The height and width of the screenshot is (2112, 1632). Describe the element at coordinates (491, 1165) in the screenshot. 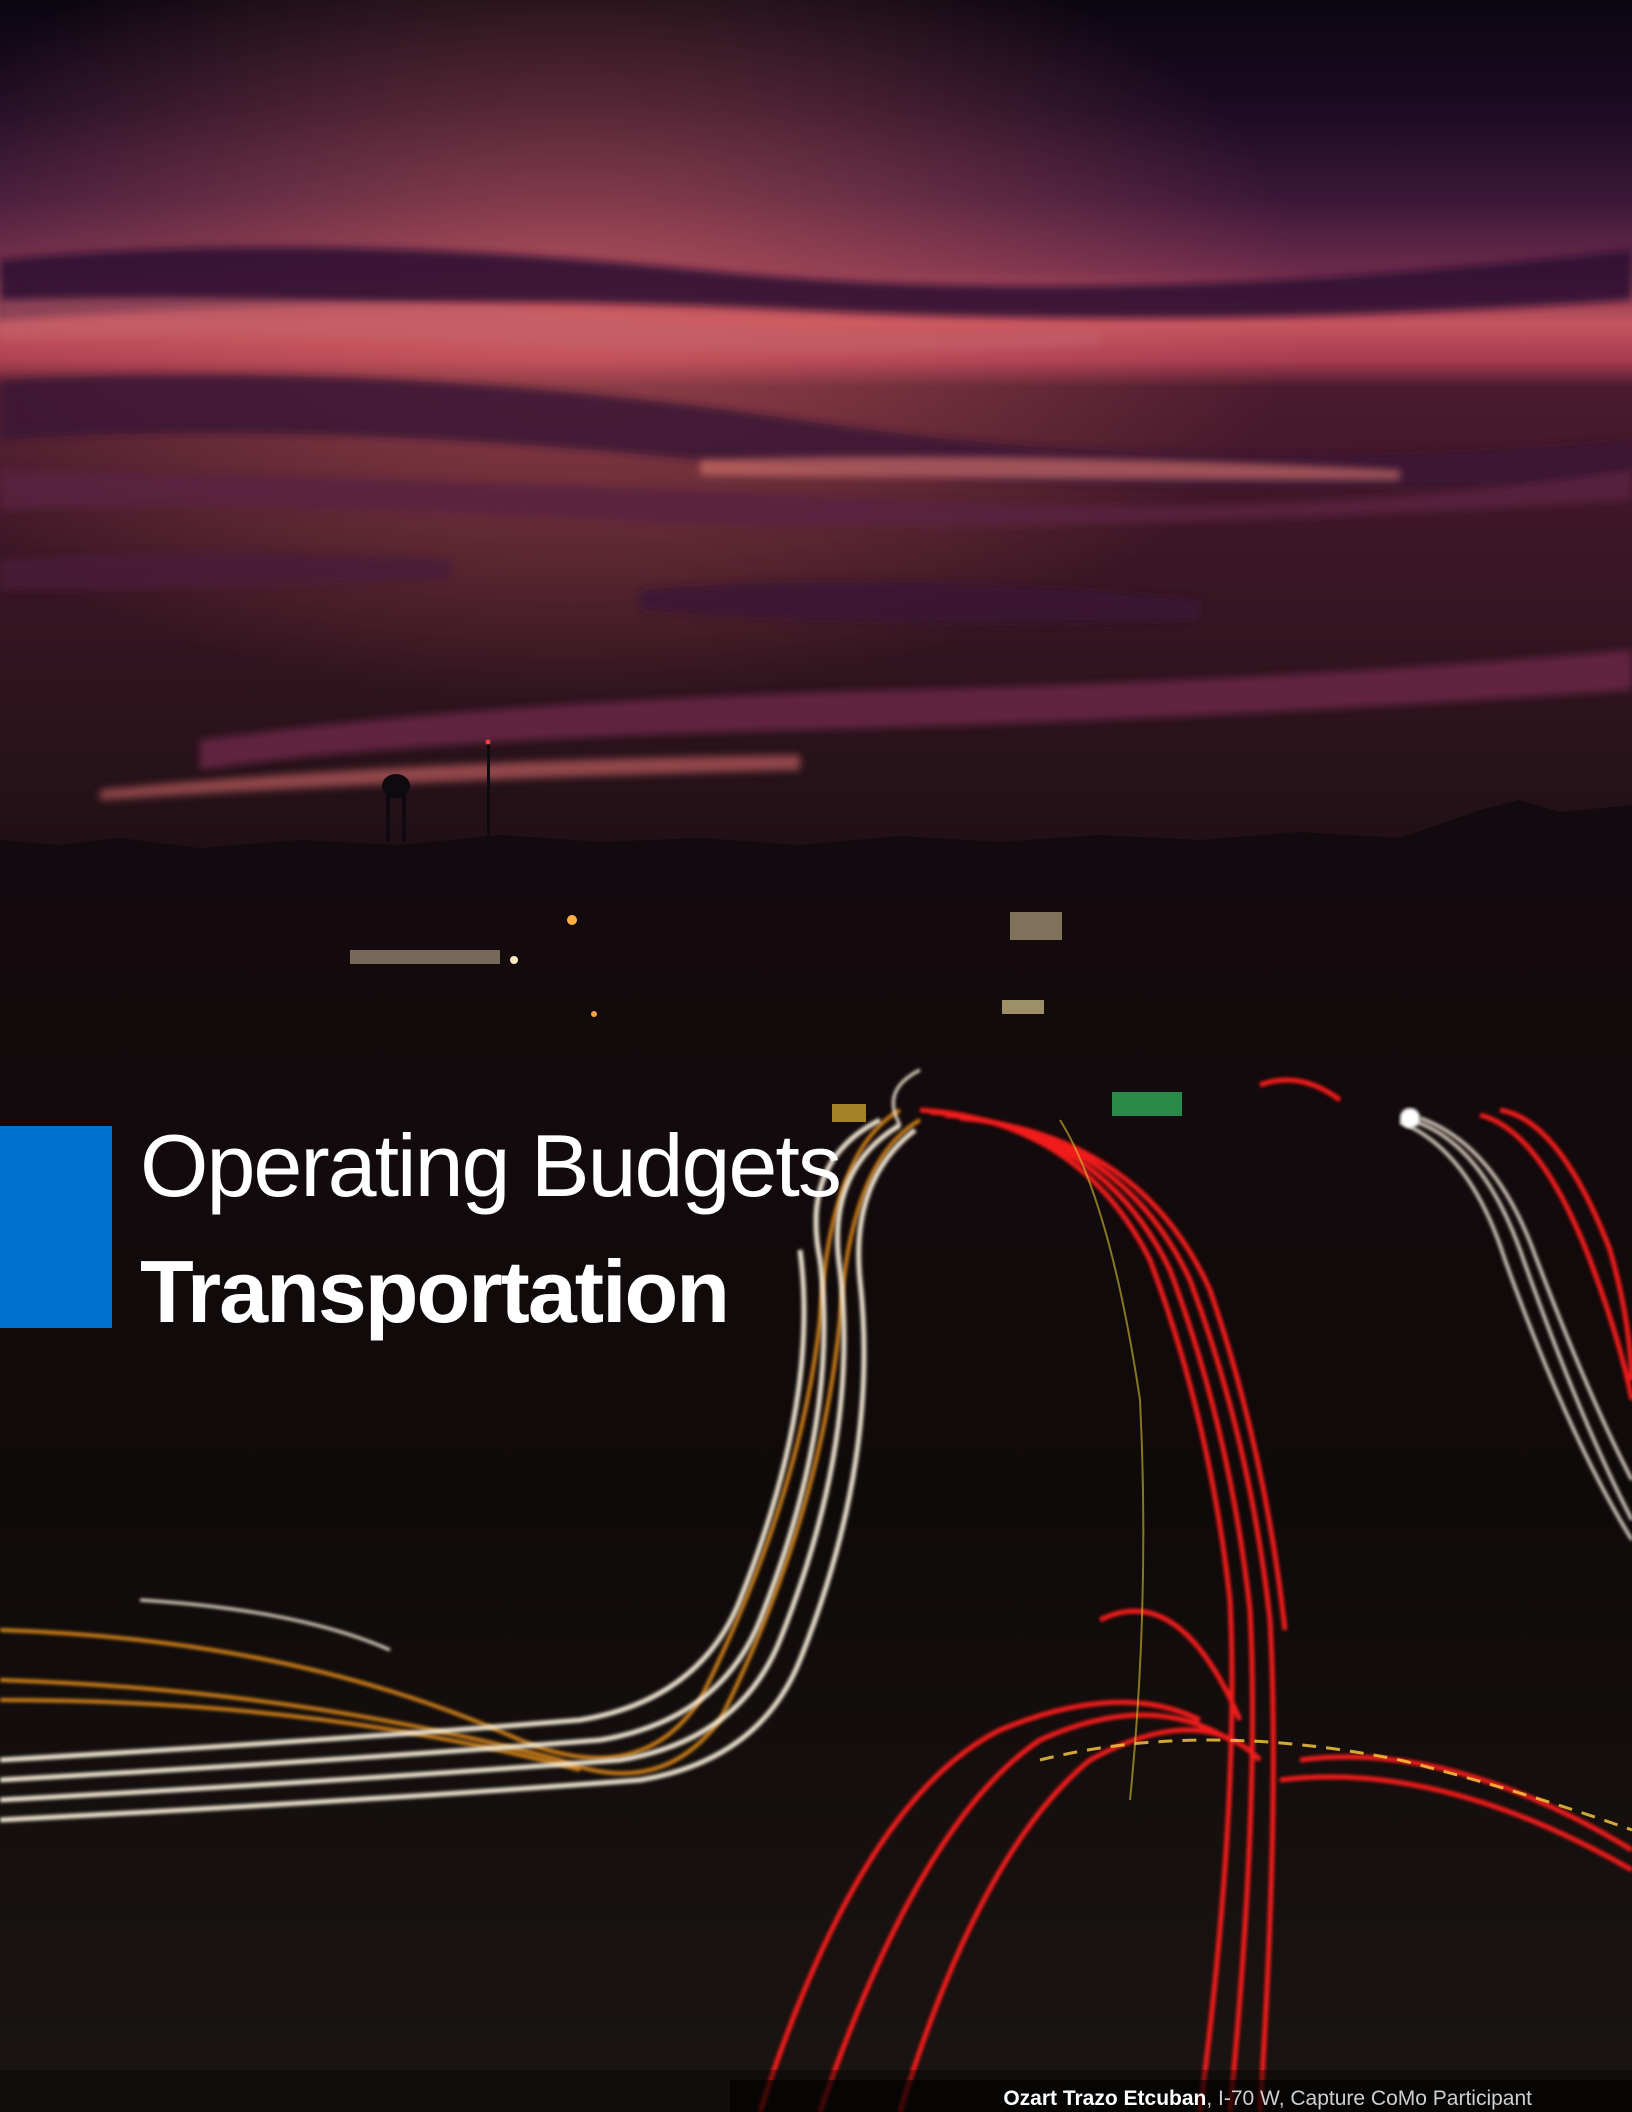

I see `section-title: Operating Budgets` at that location.